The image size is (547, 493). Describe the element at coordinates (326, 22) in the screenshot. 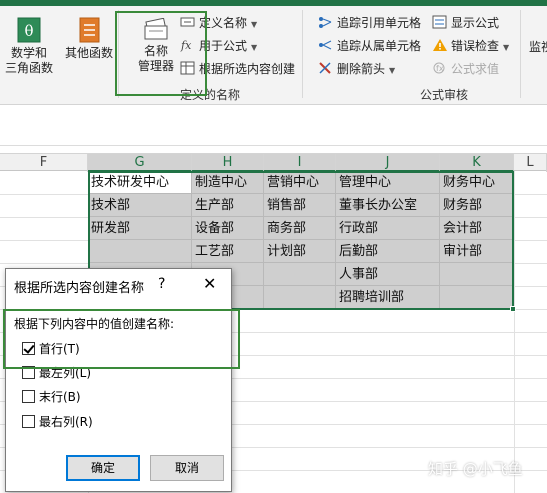

I see `trace-precedents-icon` at that location.